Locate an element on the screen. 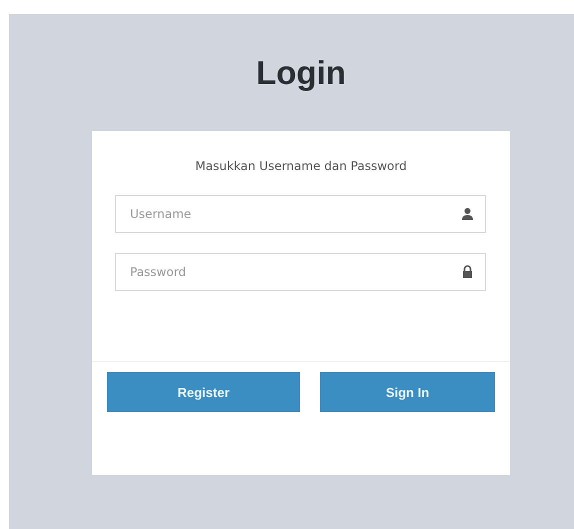 Image resolution: width=574 pixels, height=529 pixels. username-field: Username is located at coordinates (300, 214).